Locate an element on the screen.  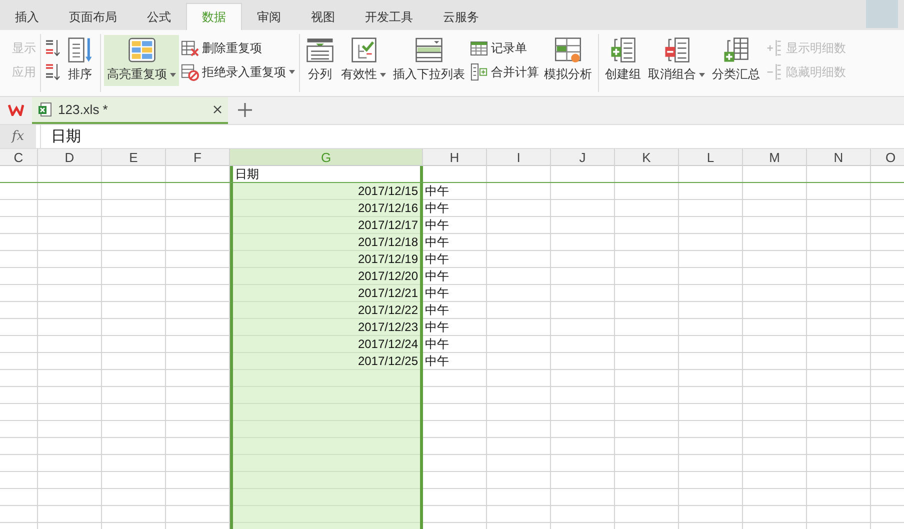
document-tab: 123.xls * is located at coordinates (130, 110).